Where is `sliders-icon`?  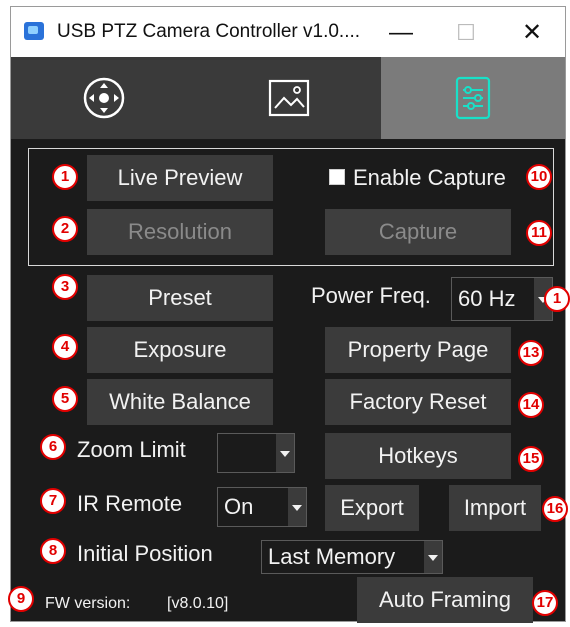
sliders-icon is located at coordinates (473, 98).